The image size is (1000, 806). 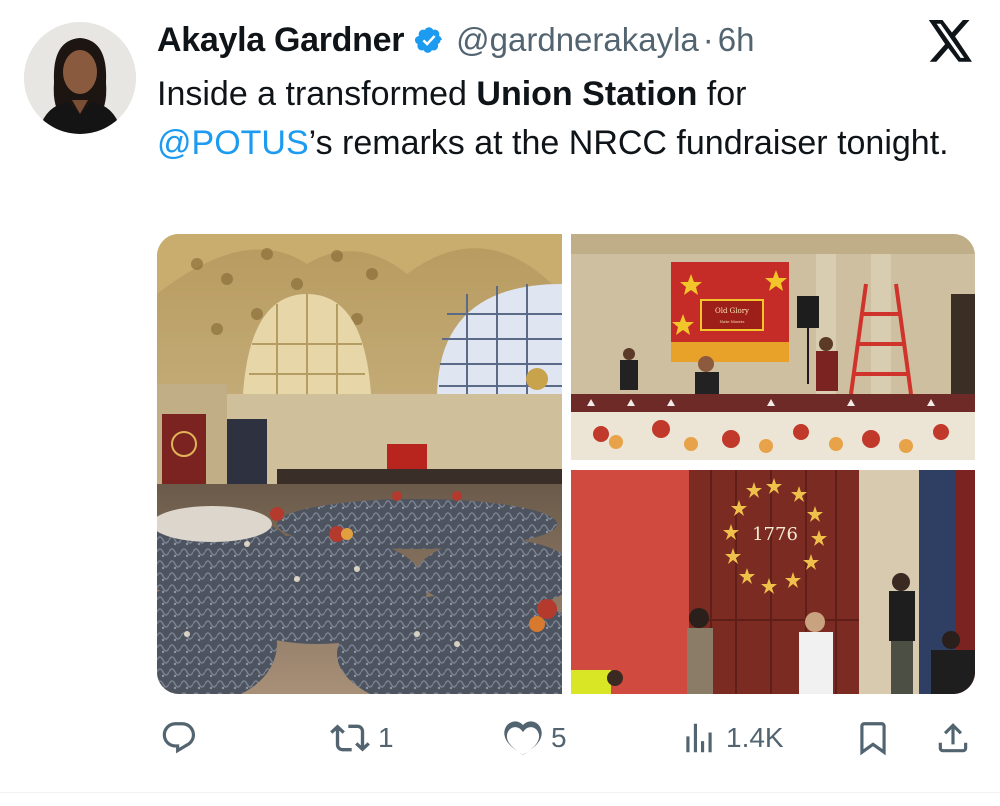 I want to click on tweet-actions-bar: 1 5 1.4K, so click(x=500, y=738).